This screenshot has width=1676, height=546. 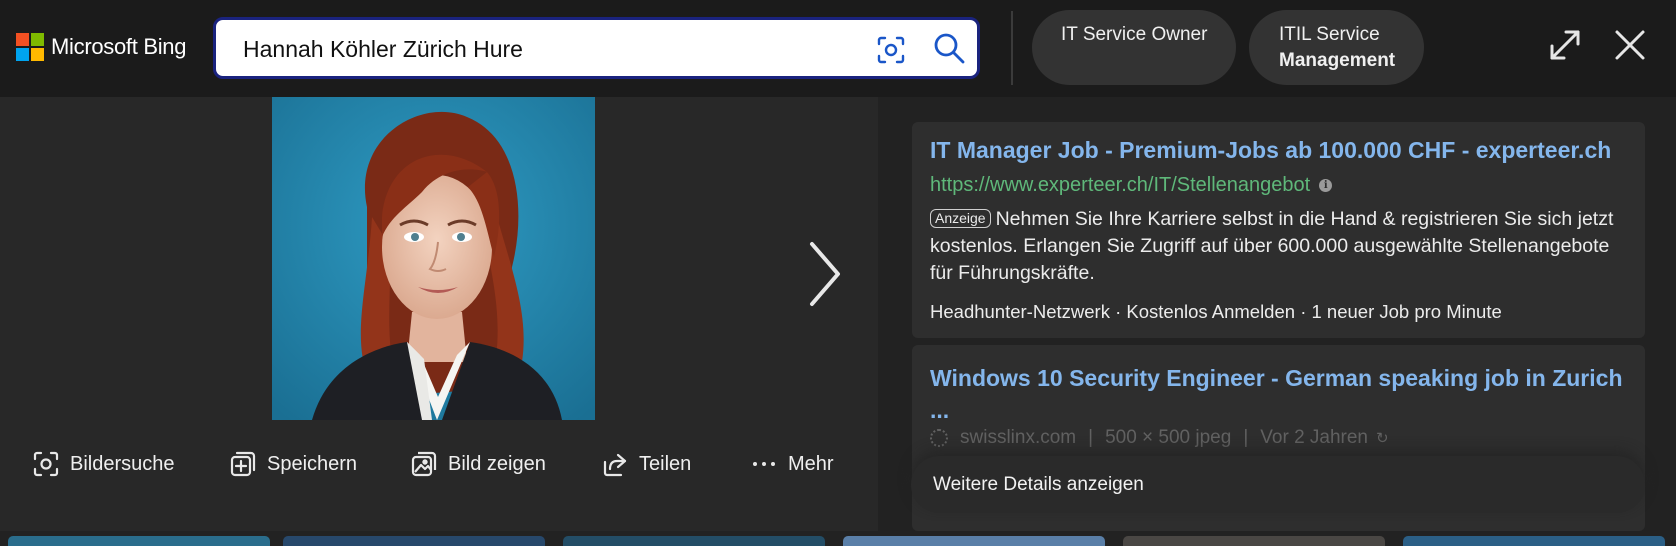 I want to click on thumbnail-strip, so click(x=838, y=541).